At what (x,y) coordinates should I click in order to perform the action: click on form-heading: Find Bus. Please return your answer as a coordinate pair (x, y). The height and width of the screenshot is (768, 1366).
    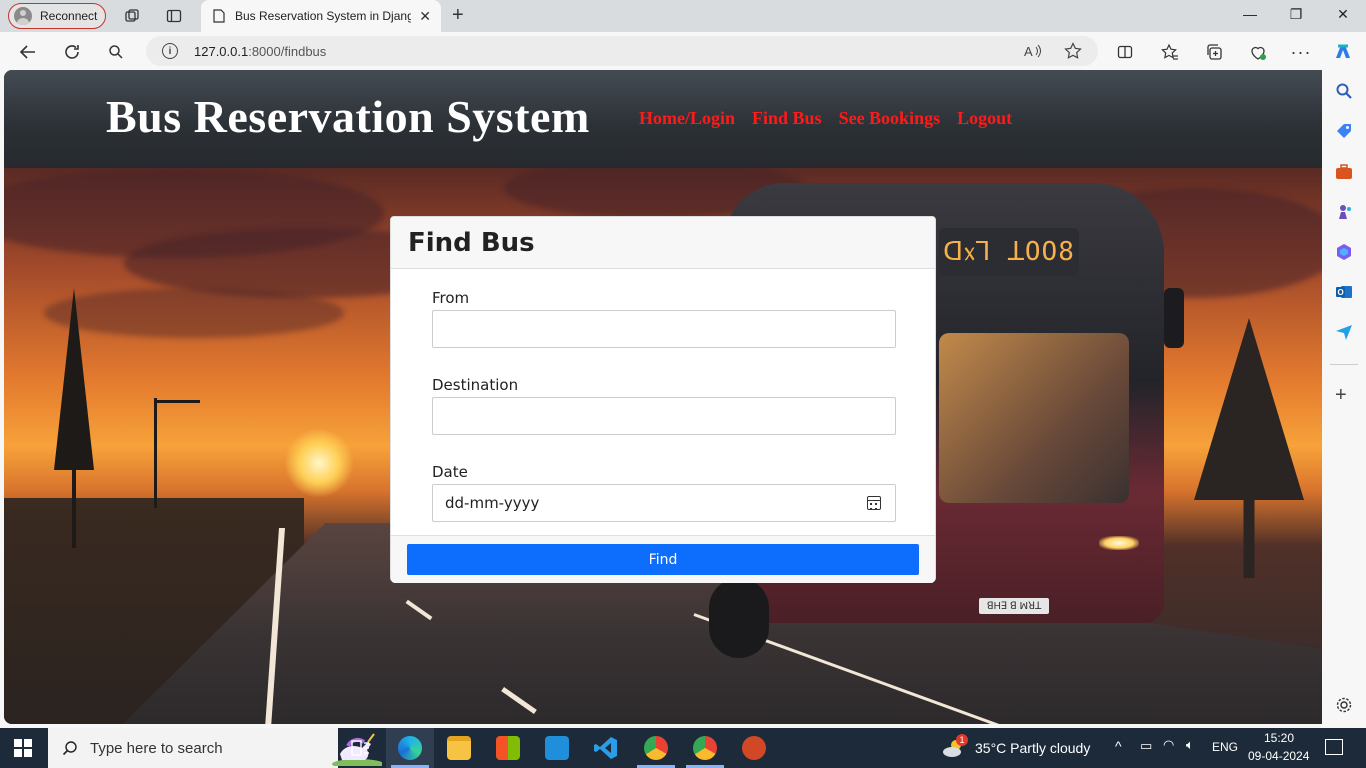
    Looking at the image, I should click on (471, 242).